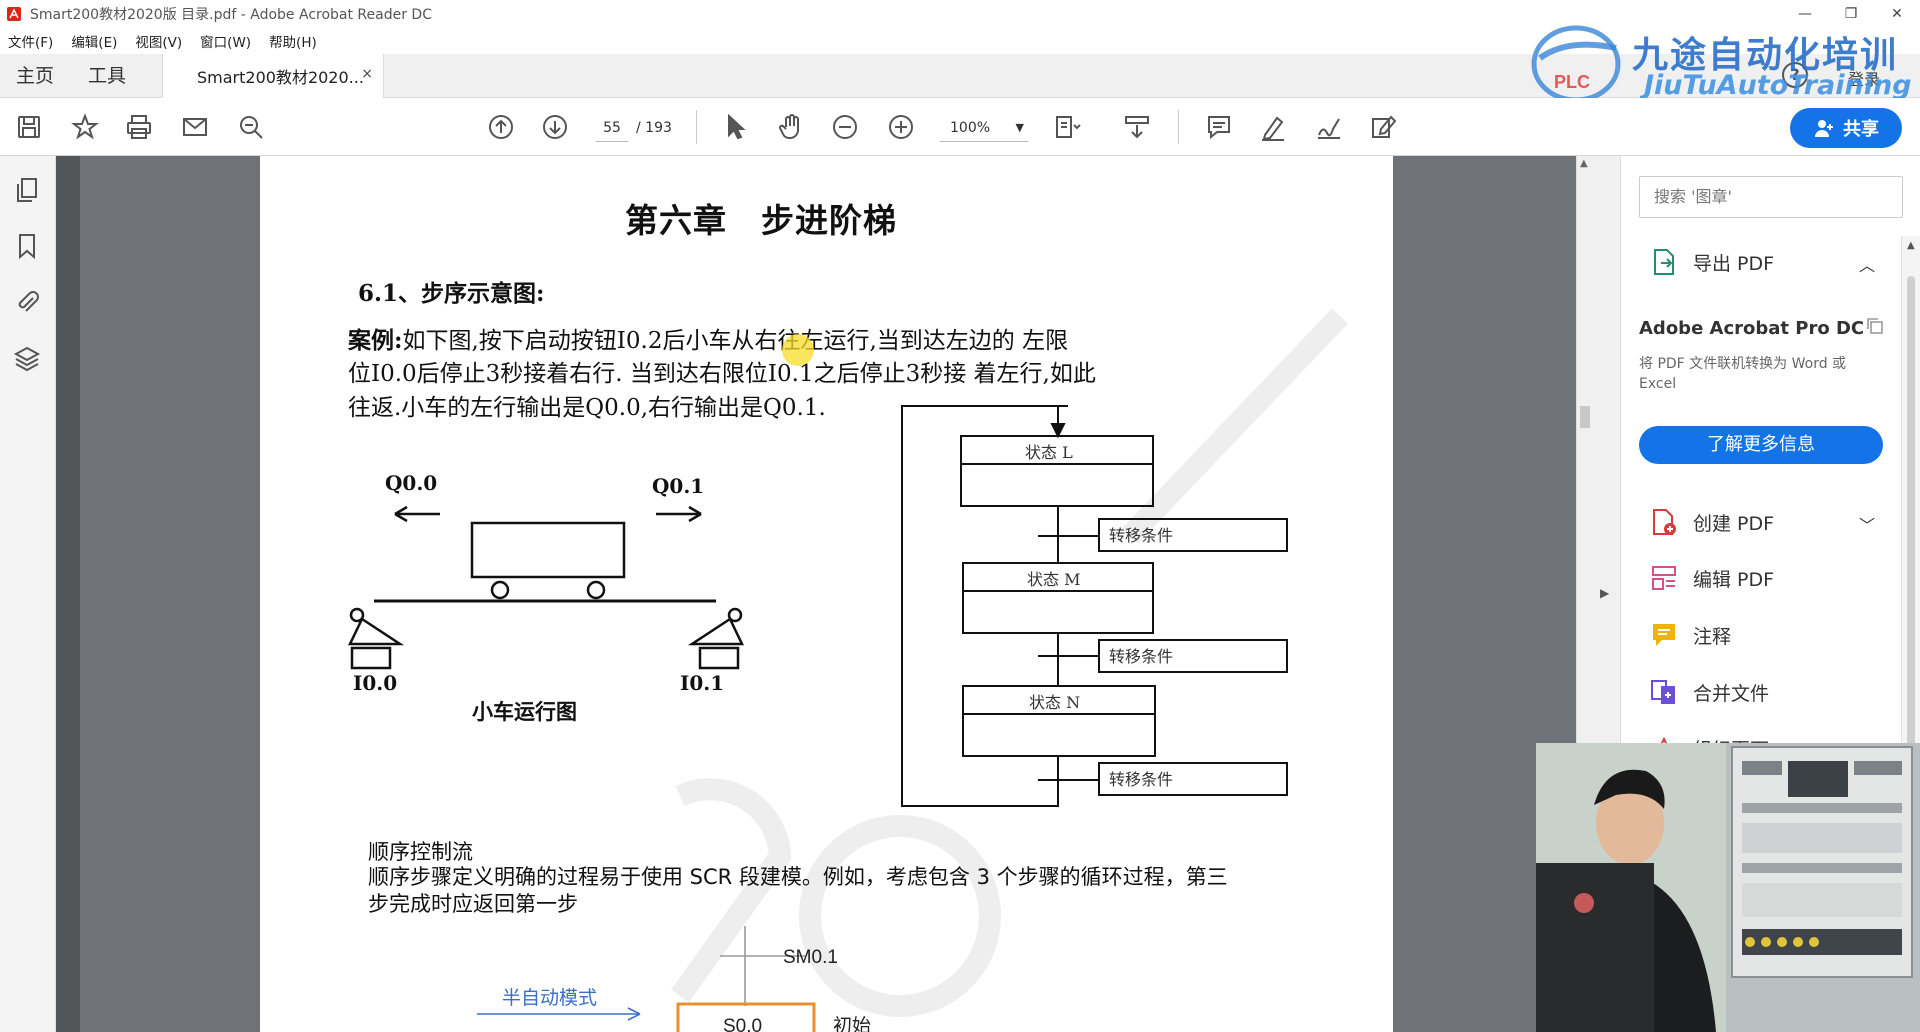 The image size is (1920, 1032). What do you see at coordinates (28, 359) in the screenshot?
I see `layers-icon` at bounding box center [28, 359].